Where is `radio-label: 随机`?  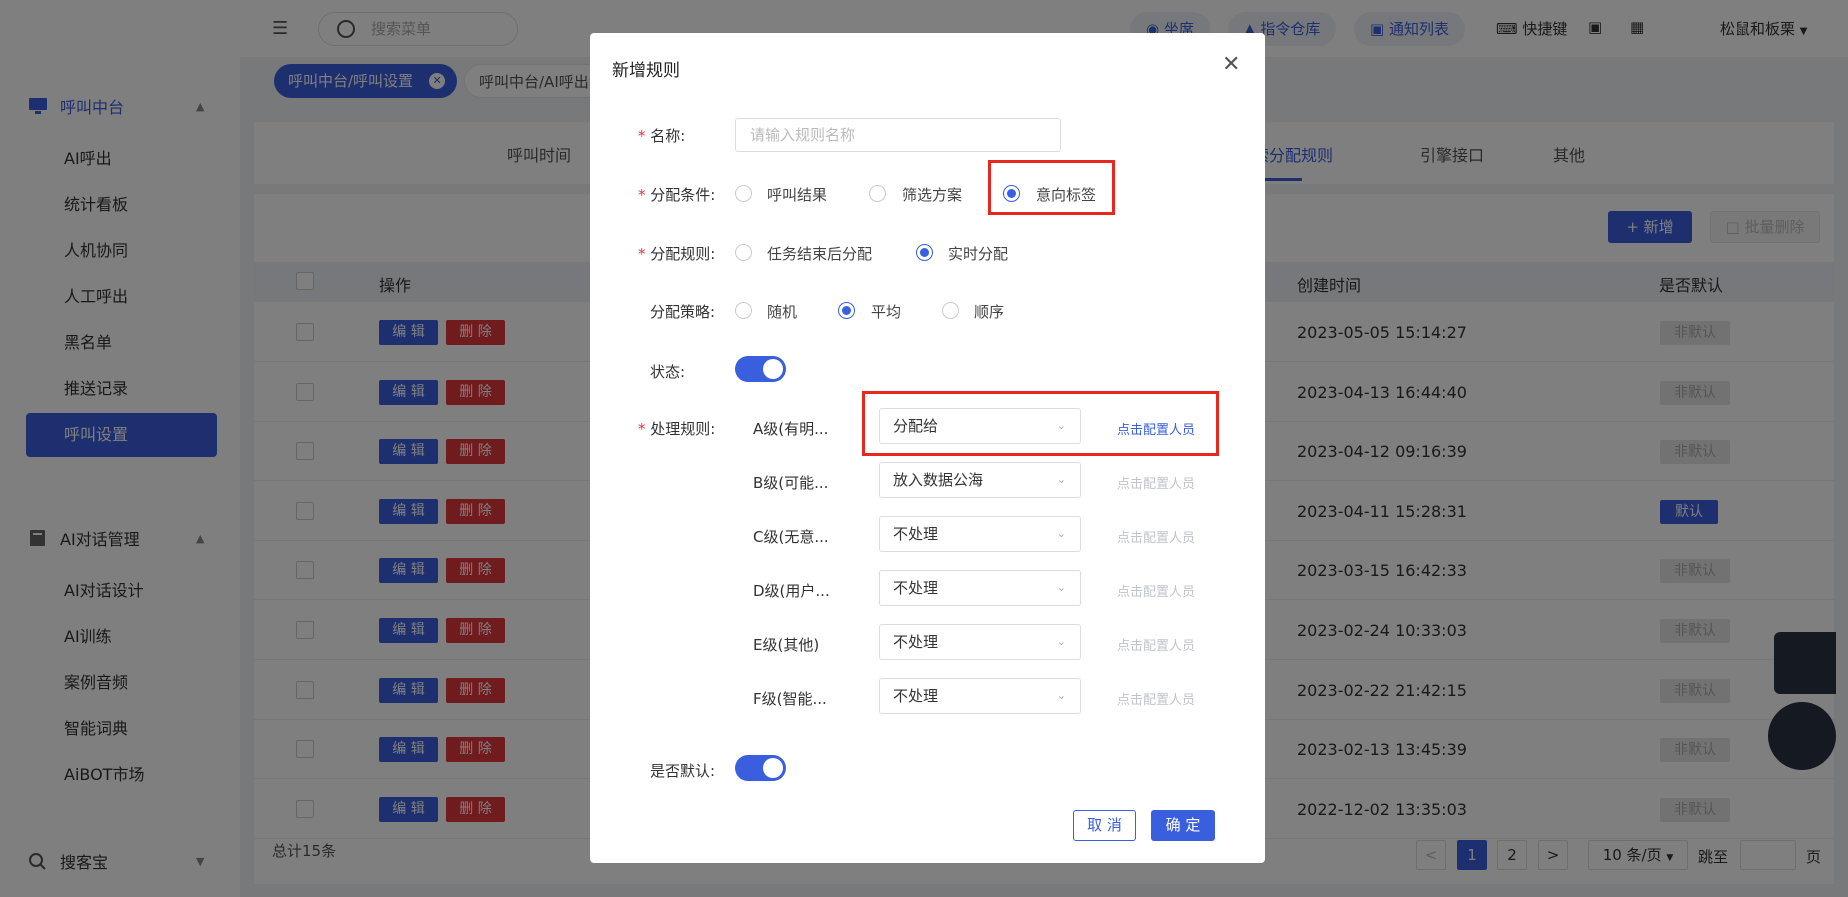
radio-label: 随机 is located at coordinates (782, 312).